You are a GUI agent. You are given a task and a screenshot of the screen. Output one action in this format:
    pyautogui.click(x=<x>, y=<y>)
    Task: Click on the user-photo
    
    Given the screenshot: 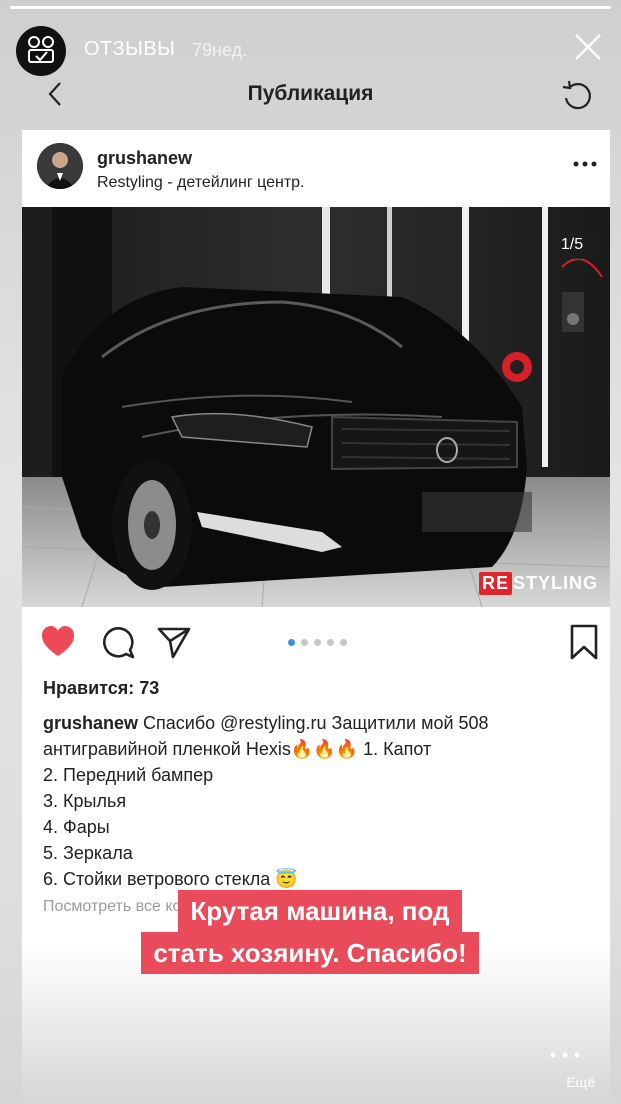 What is the action you would take?
    pyautogui.click(x=60, y=166)
    